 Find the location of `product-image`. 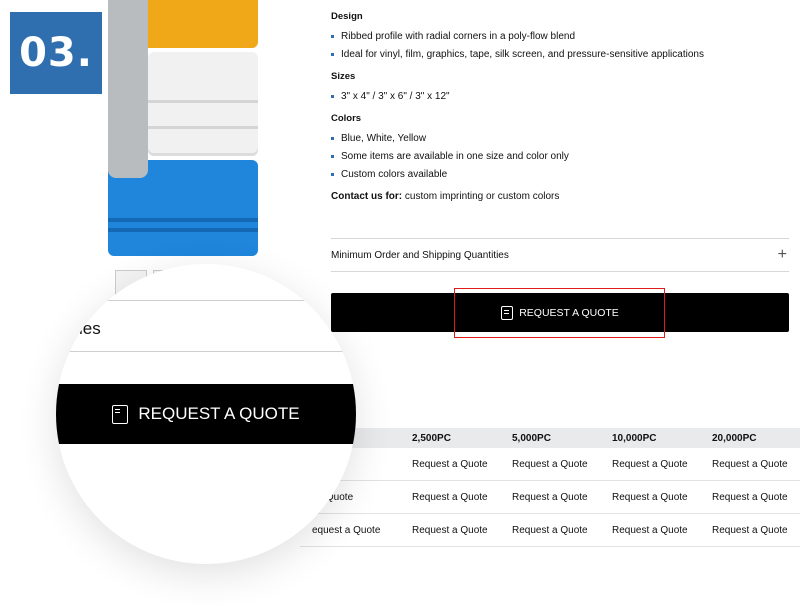

product-image is located at coordinates (183, 131).